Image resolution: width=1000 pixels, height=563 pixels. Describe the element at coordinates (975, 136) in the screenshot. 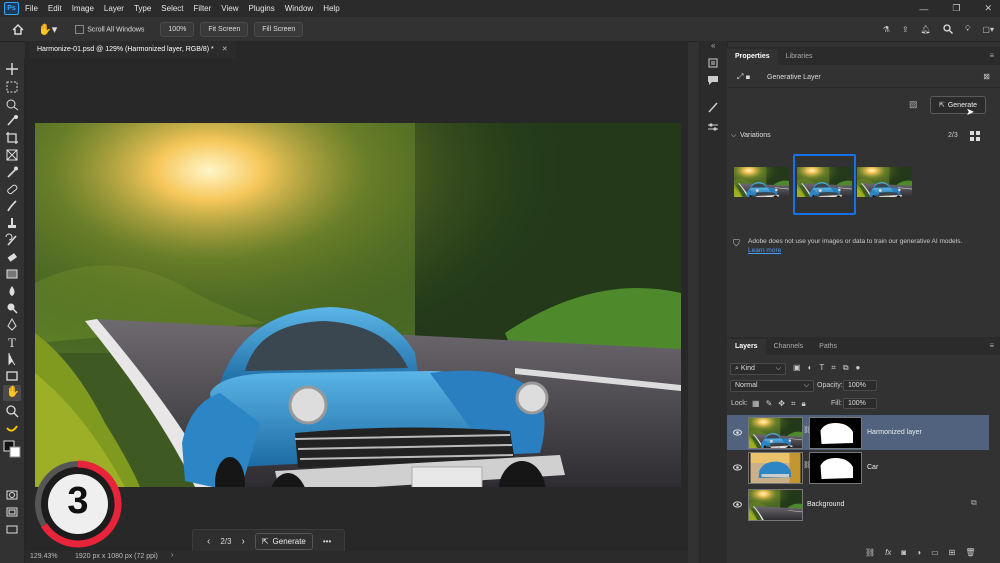

I see `grid-view-icon` at that location.